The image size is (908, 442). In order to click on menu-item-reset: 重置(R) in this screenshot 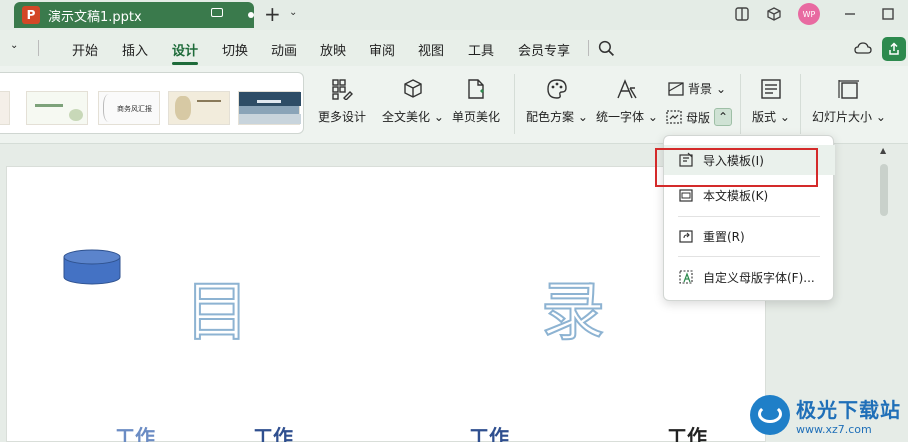, I will do `click(749, 236)`.